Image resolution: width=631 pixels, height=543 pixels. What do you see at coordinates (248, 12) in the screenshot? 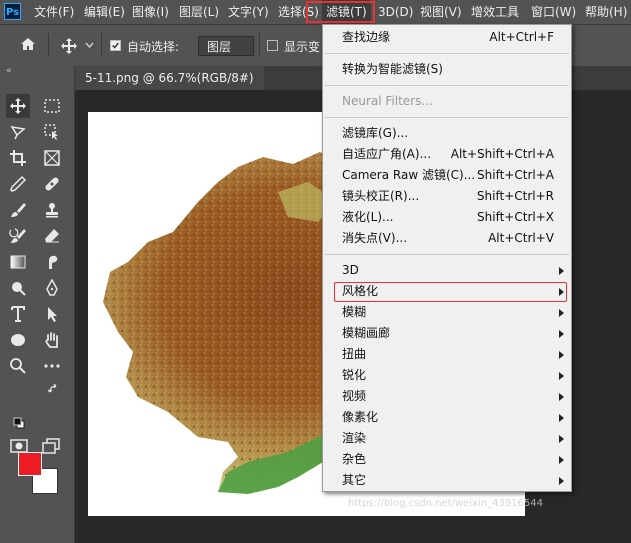
I see `menu-type: 文字(Y)` at bounding box center [248, 12].